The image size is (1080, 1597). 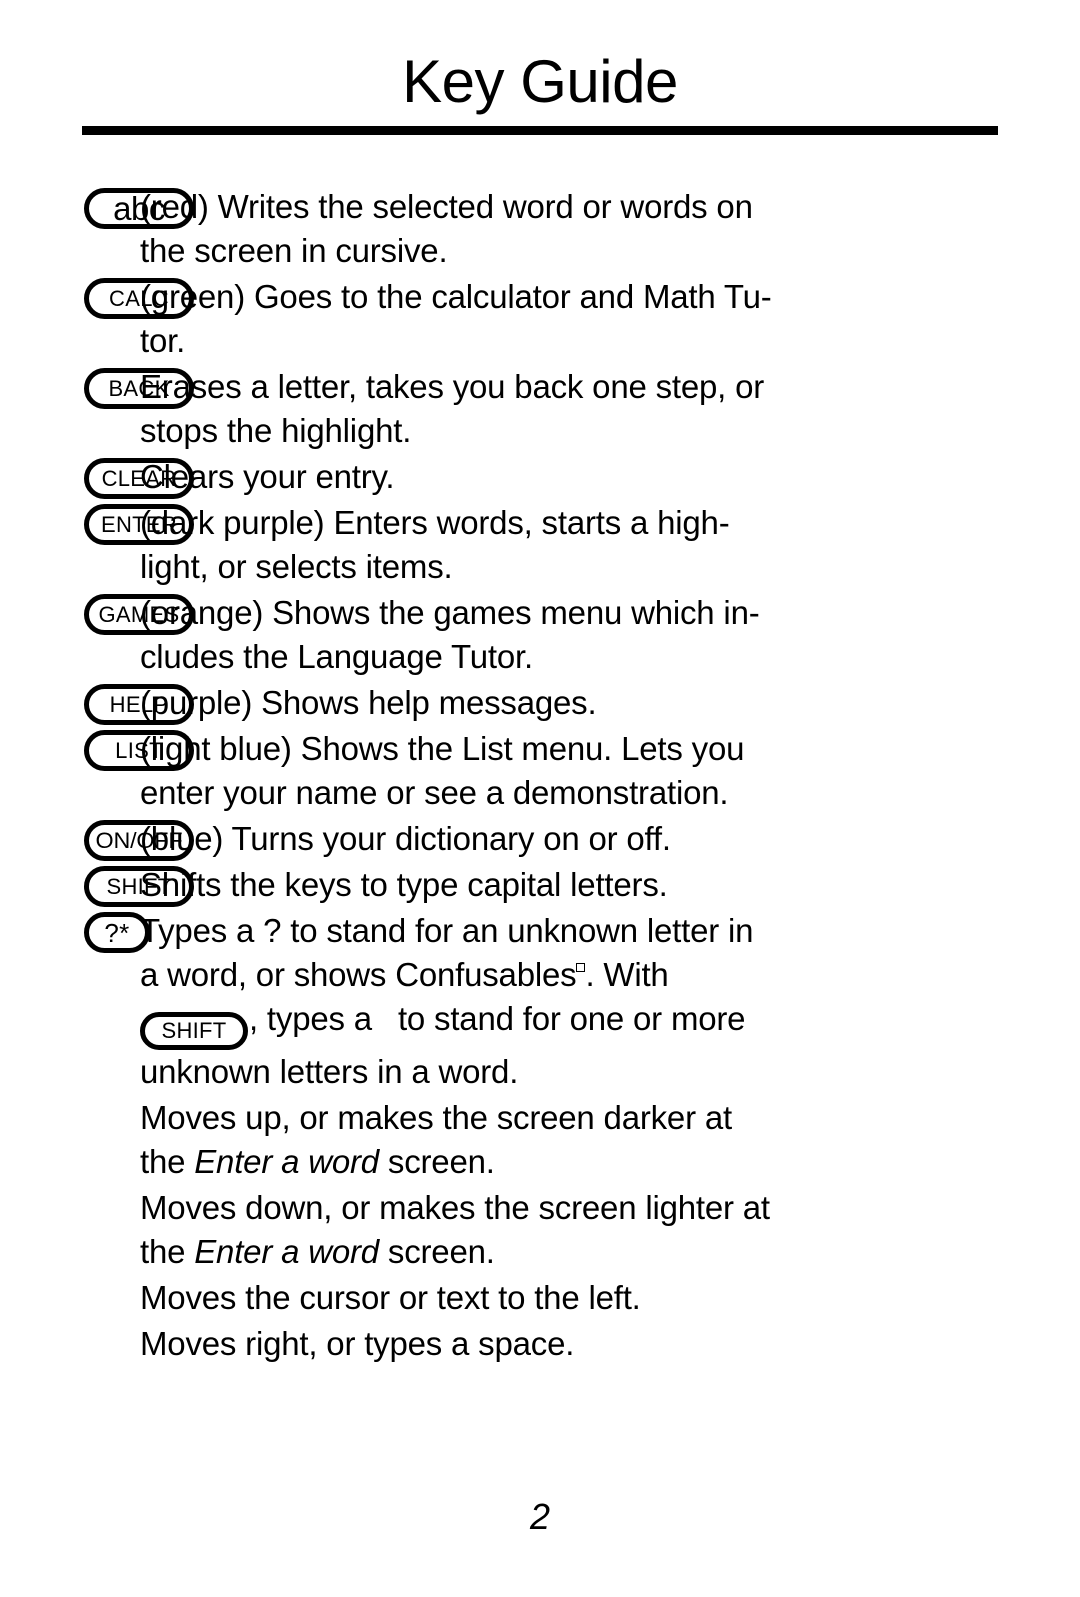 What do you see at coordinates (163, 340) in the screenshot?
I see `description-line: tor.` at bounding box center [163, 340].